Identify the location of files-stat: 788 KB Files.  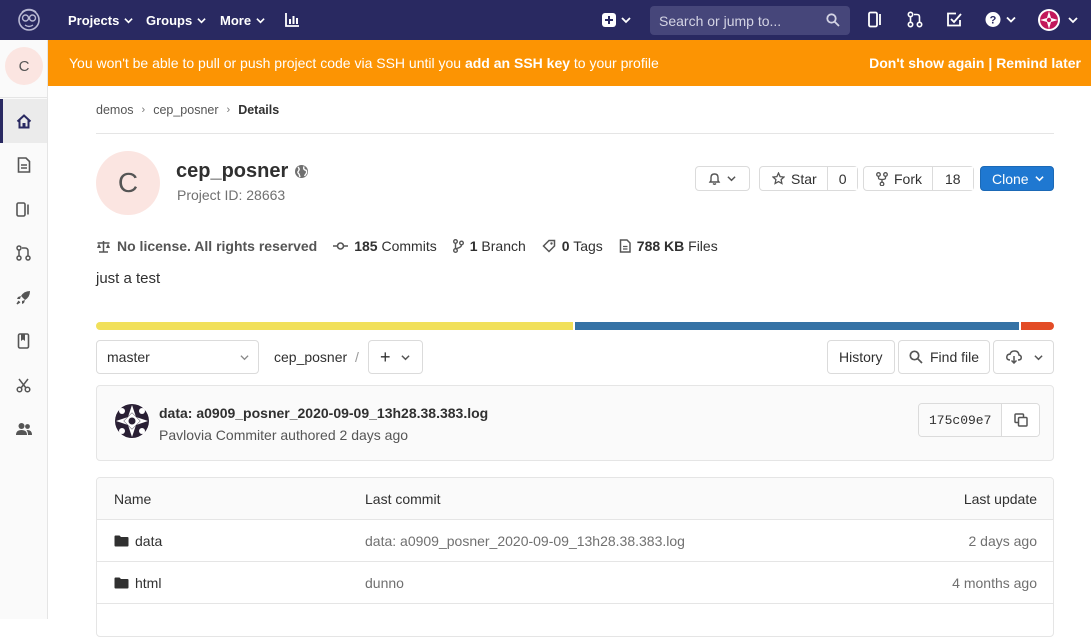
(668, 246).